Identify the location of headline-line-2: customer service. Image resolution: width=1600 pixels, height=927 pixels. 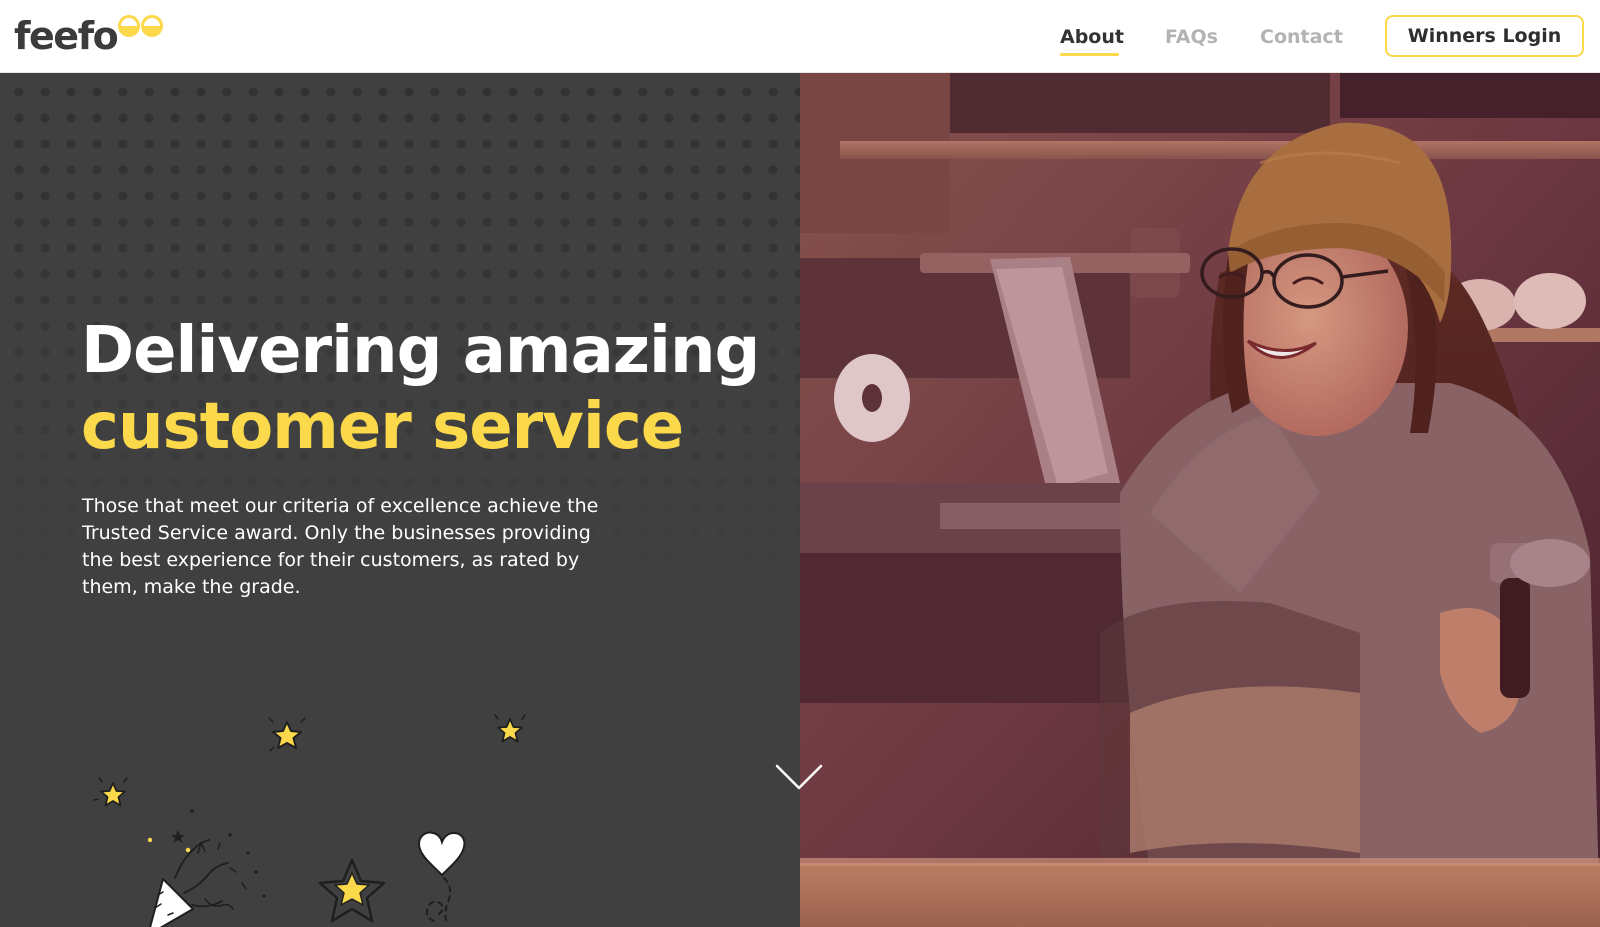
(382, 427).